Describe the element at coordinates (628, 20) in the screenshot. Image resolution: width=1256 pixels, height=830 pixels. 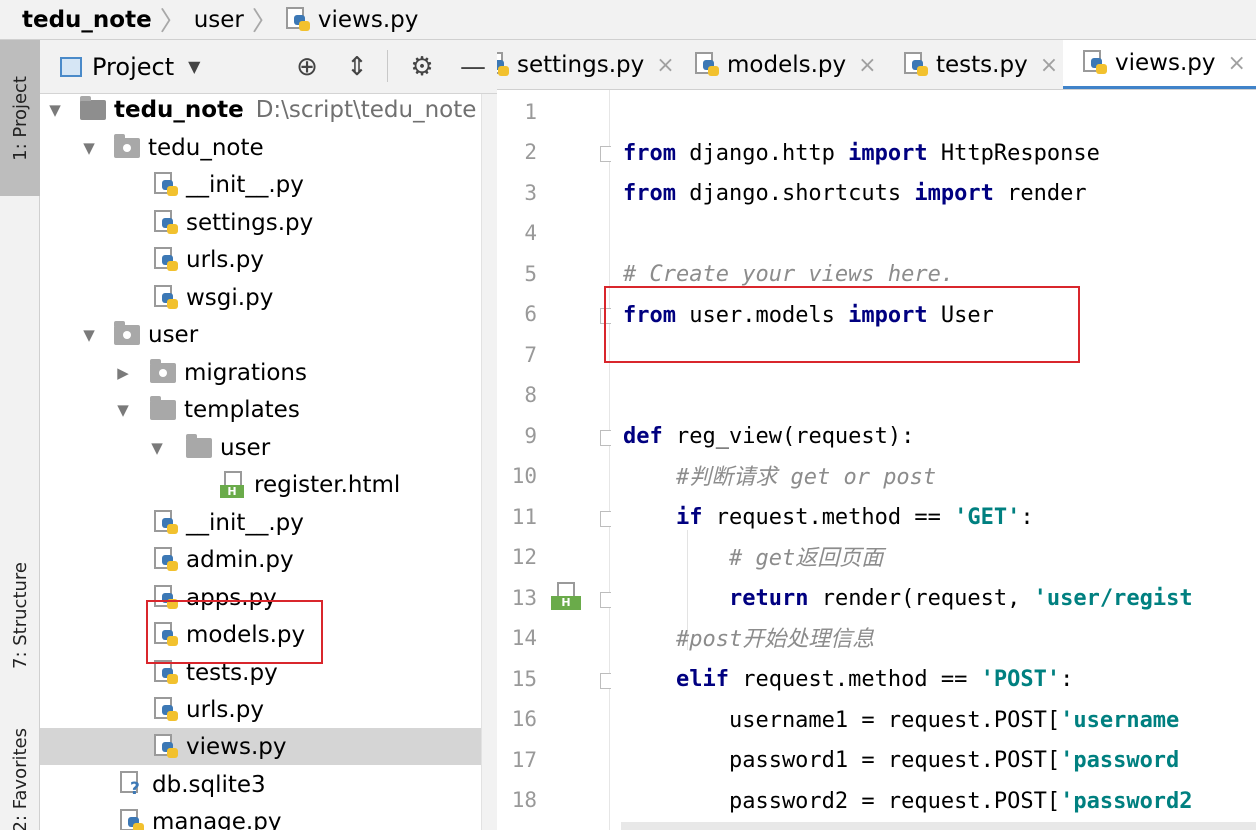
I see `navigation-bar: tedu_note 〉 user 〉 views.py` at that location.